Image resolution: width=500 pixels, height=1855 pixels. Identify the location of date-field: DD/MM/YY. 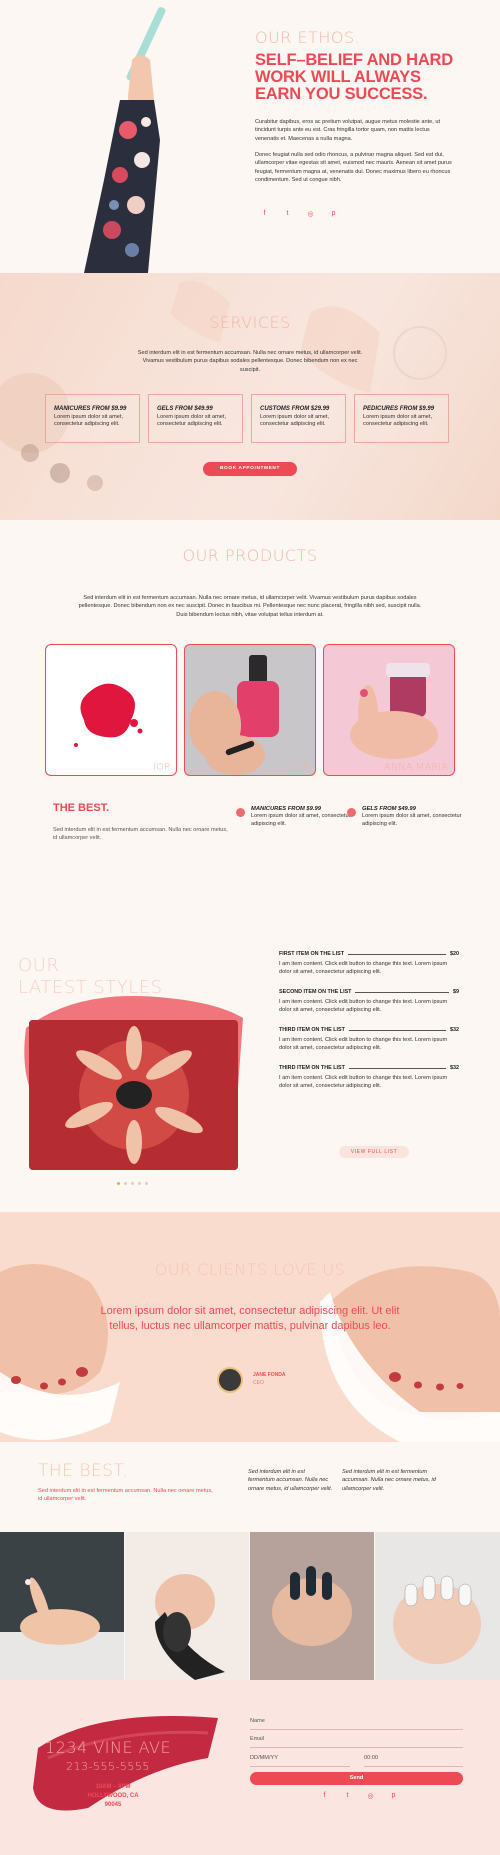
(300, 1761).